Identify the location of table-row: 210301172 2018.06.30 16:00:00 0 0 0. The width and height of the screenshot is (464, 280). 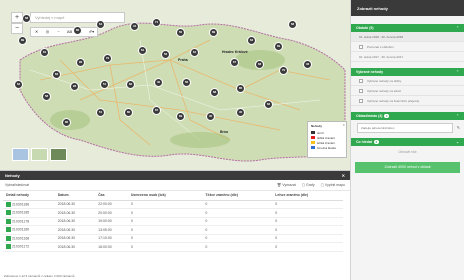
(173, 247).